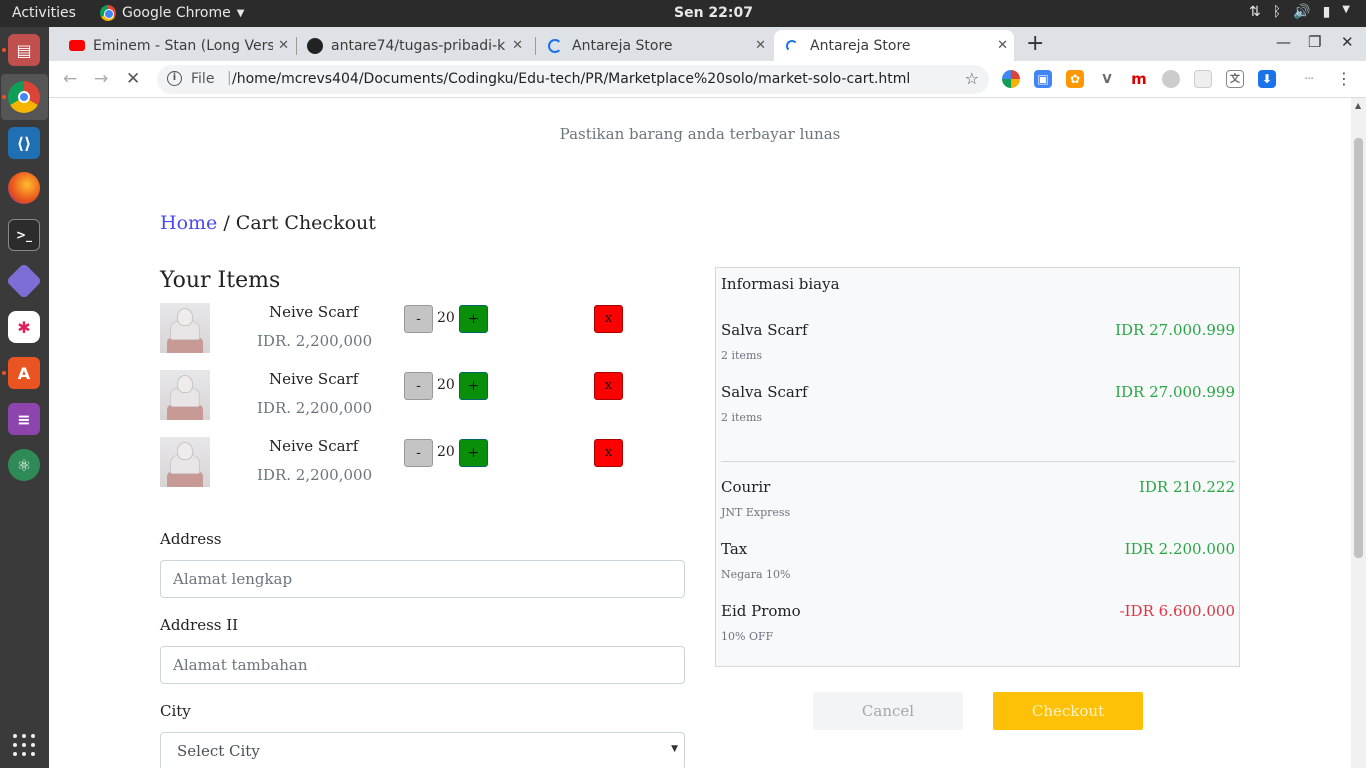  What do you see at coordinates (1186, 487) in the screenshot?
I see `cost-line-amount: IDR 210.222` at bounding box center [1186, 487].